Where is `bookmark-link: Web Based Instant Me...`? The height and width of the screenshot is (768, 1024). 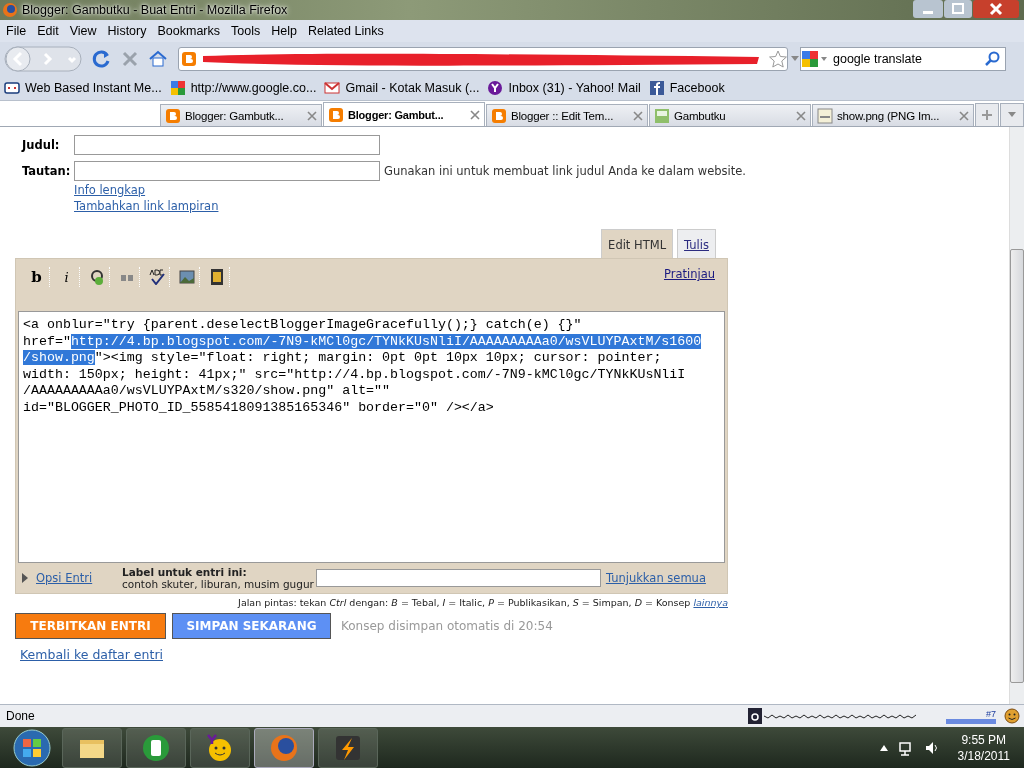 bookmark-link: Web Based Instant Me... is located at coordinates (83, 88).